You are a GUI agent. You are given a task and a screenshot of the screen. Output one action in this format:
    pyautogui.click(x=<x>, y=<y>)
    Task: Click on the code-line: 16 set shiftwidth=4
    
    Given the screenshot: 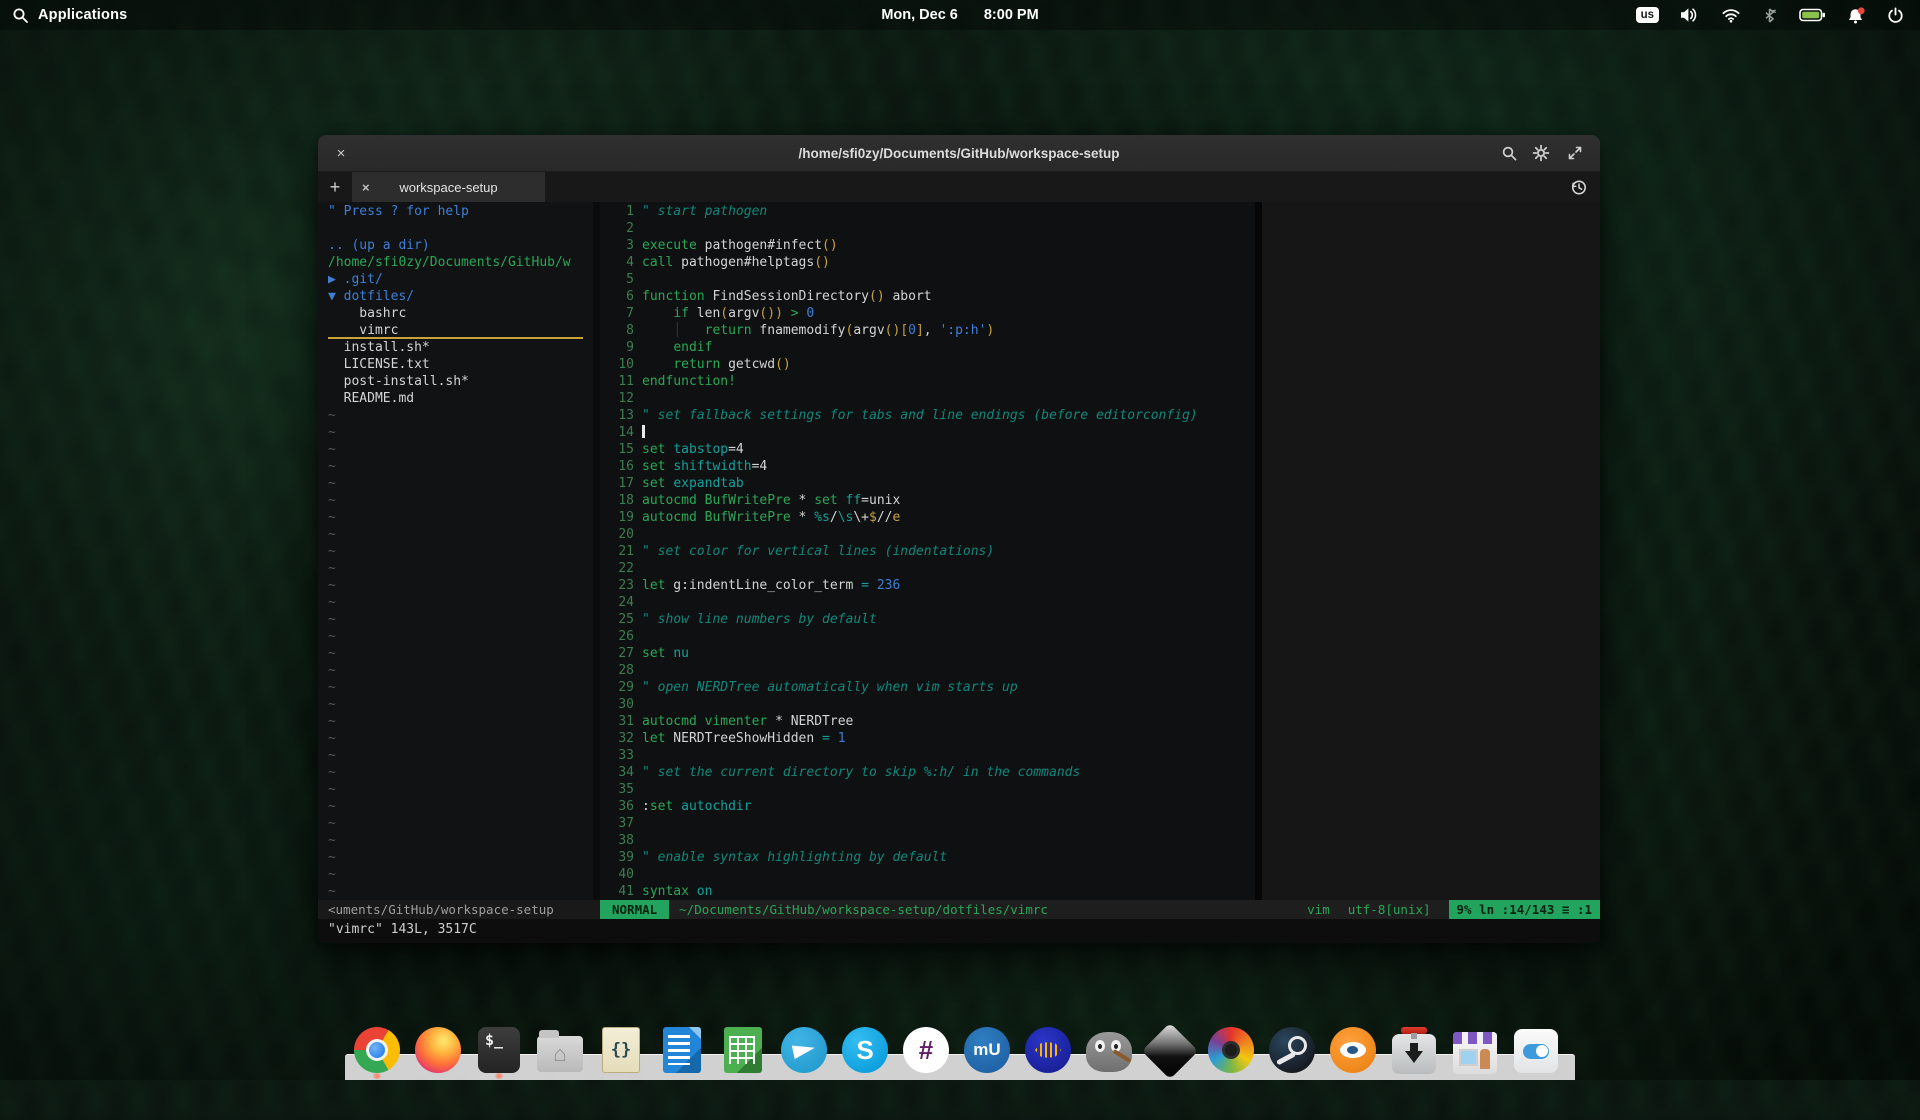 What is the action you would take?
    pyautogui.click(x=927, y=466)
    